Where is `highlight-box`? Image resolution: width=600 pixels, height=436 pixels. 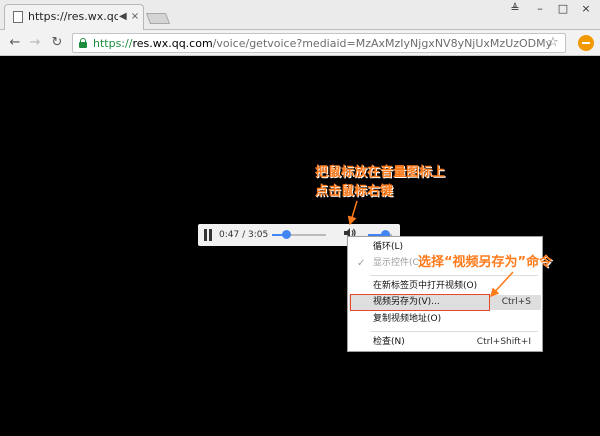 highlight-box is located at coordinates (420, 302).